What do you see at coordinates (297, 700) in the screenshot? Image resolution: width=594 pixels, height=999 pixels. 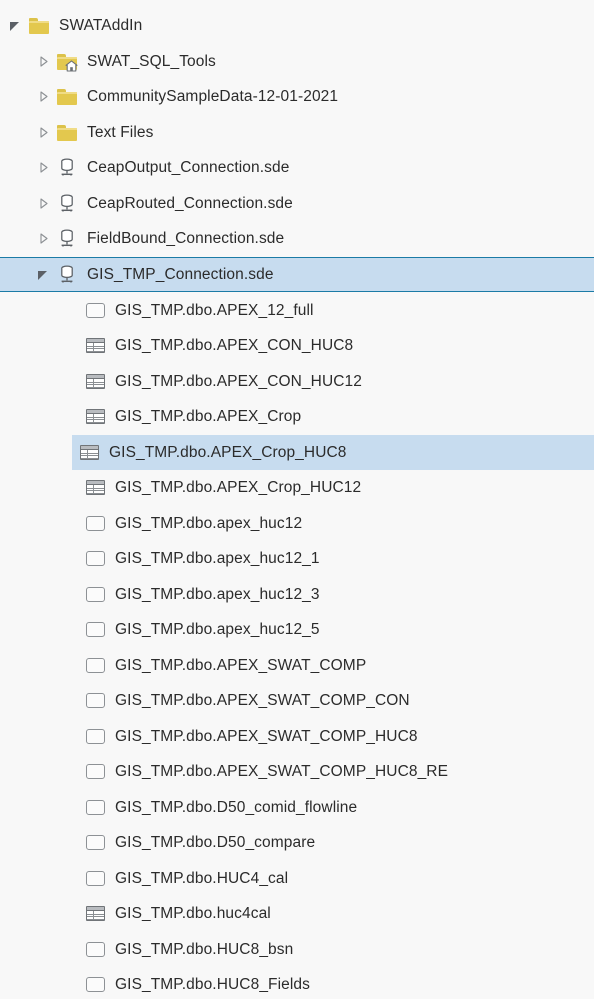 I see `tree-item: GIS_TMP.dbo.APEX_SWAT_COMP_CON` at bounding box center [297, 700].